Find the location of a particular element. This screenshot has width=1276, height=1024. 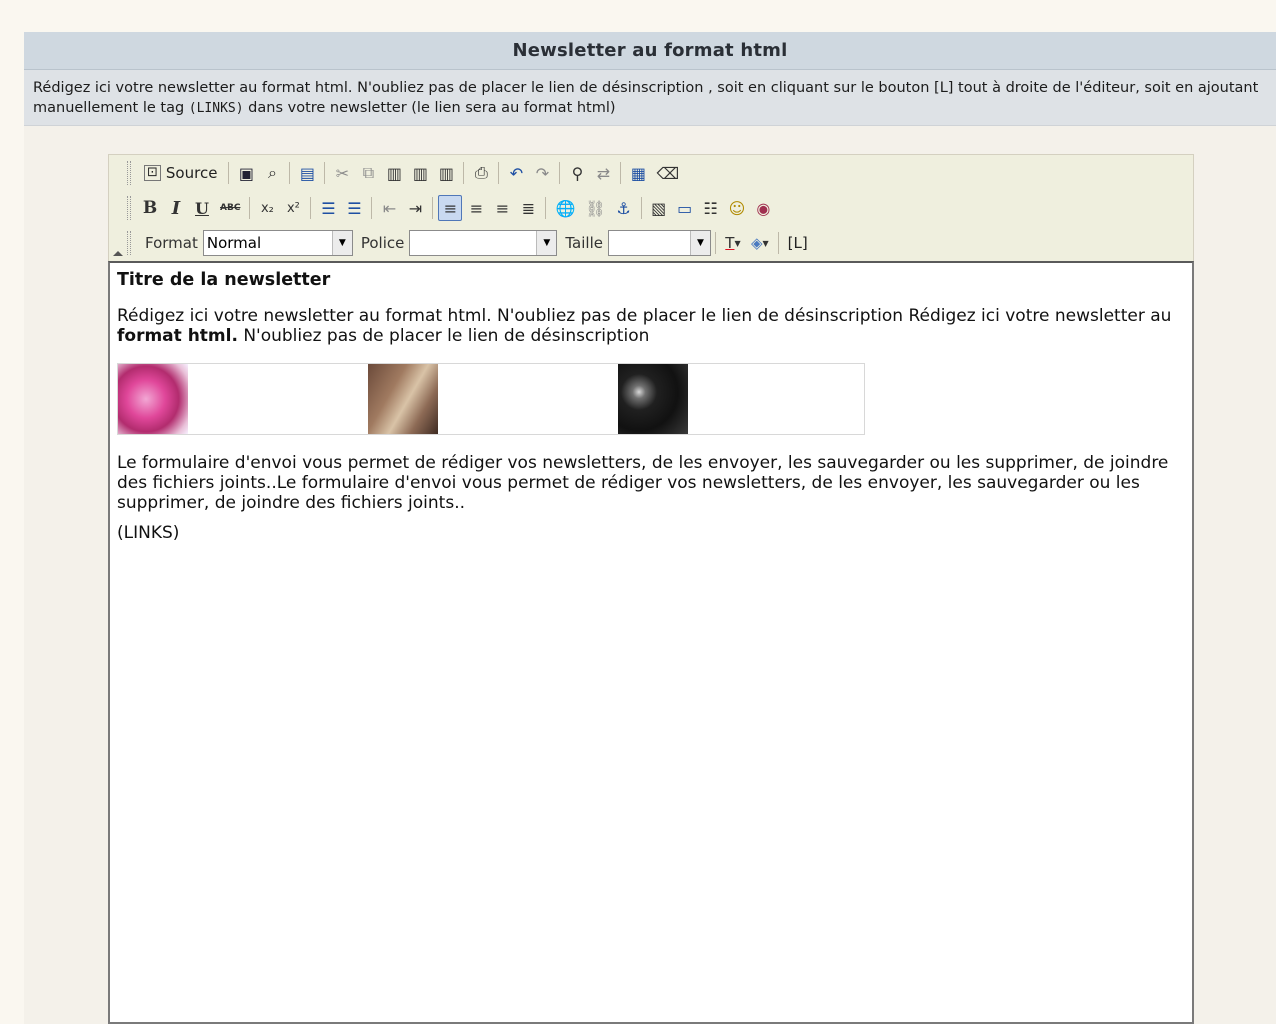

toolbar-collapse-icon is located at coordinates (118, 253).